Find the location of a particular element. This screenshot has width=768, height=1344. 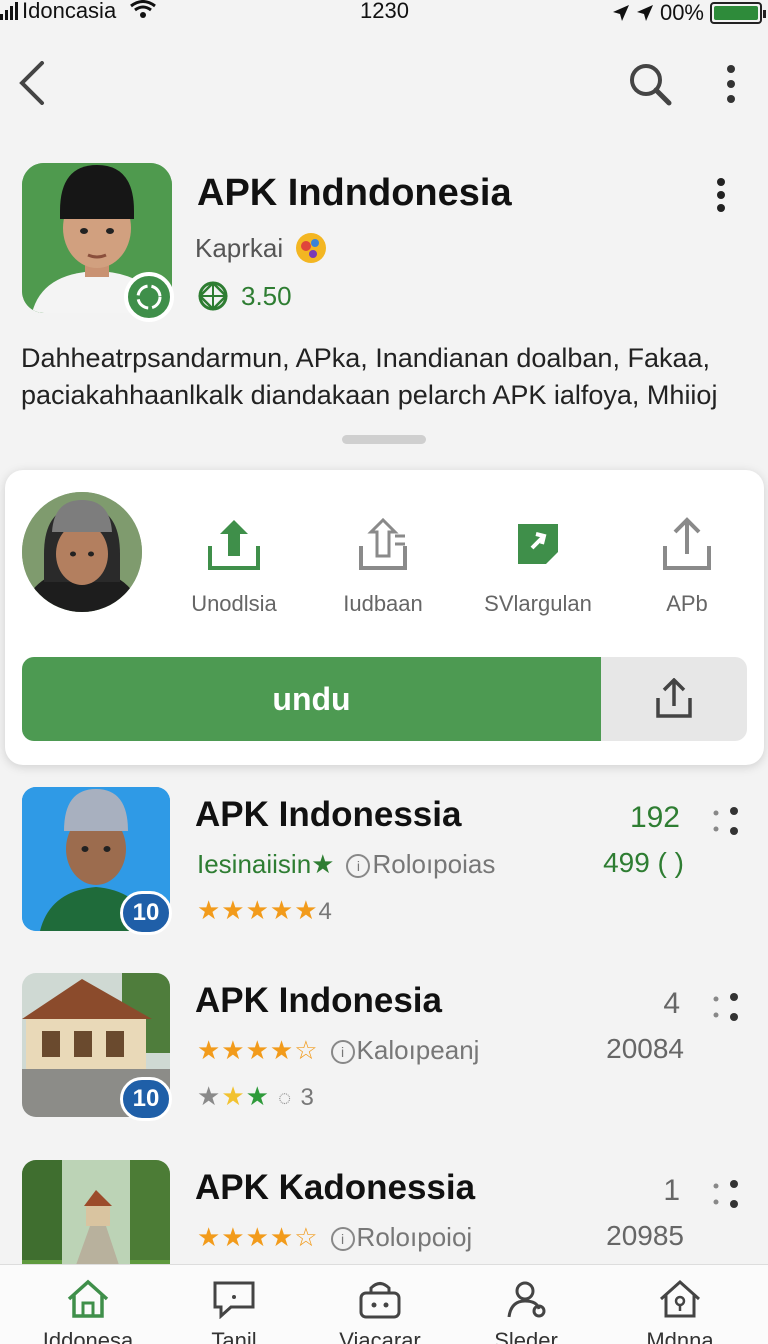

nav-item-tanil: Tanil is located at coordinates (234, 1311).